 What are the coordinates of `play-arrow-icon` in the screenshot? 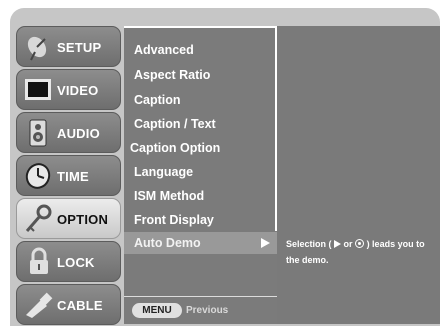 It's located at (338, 244).